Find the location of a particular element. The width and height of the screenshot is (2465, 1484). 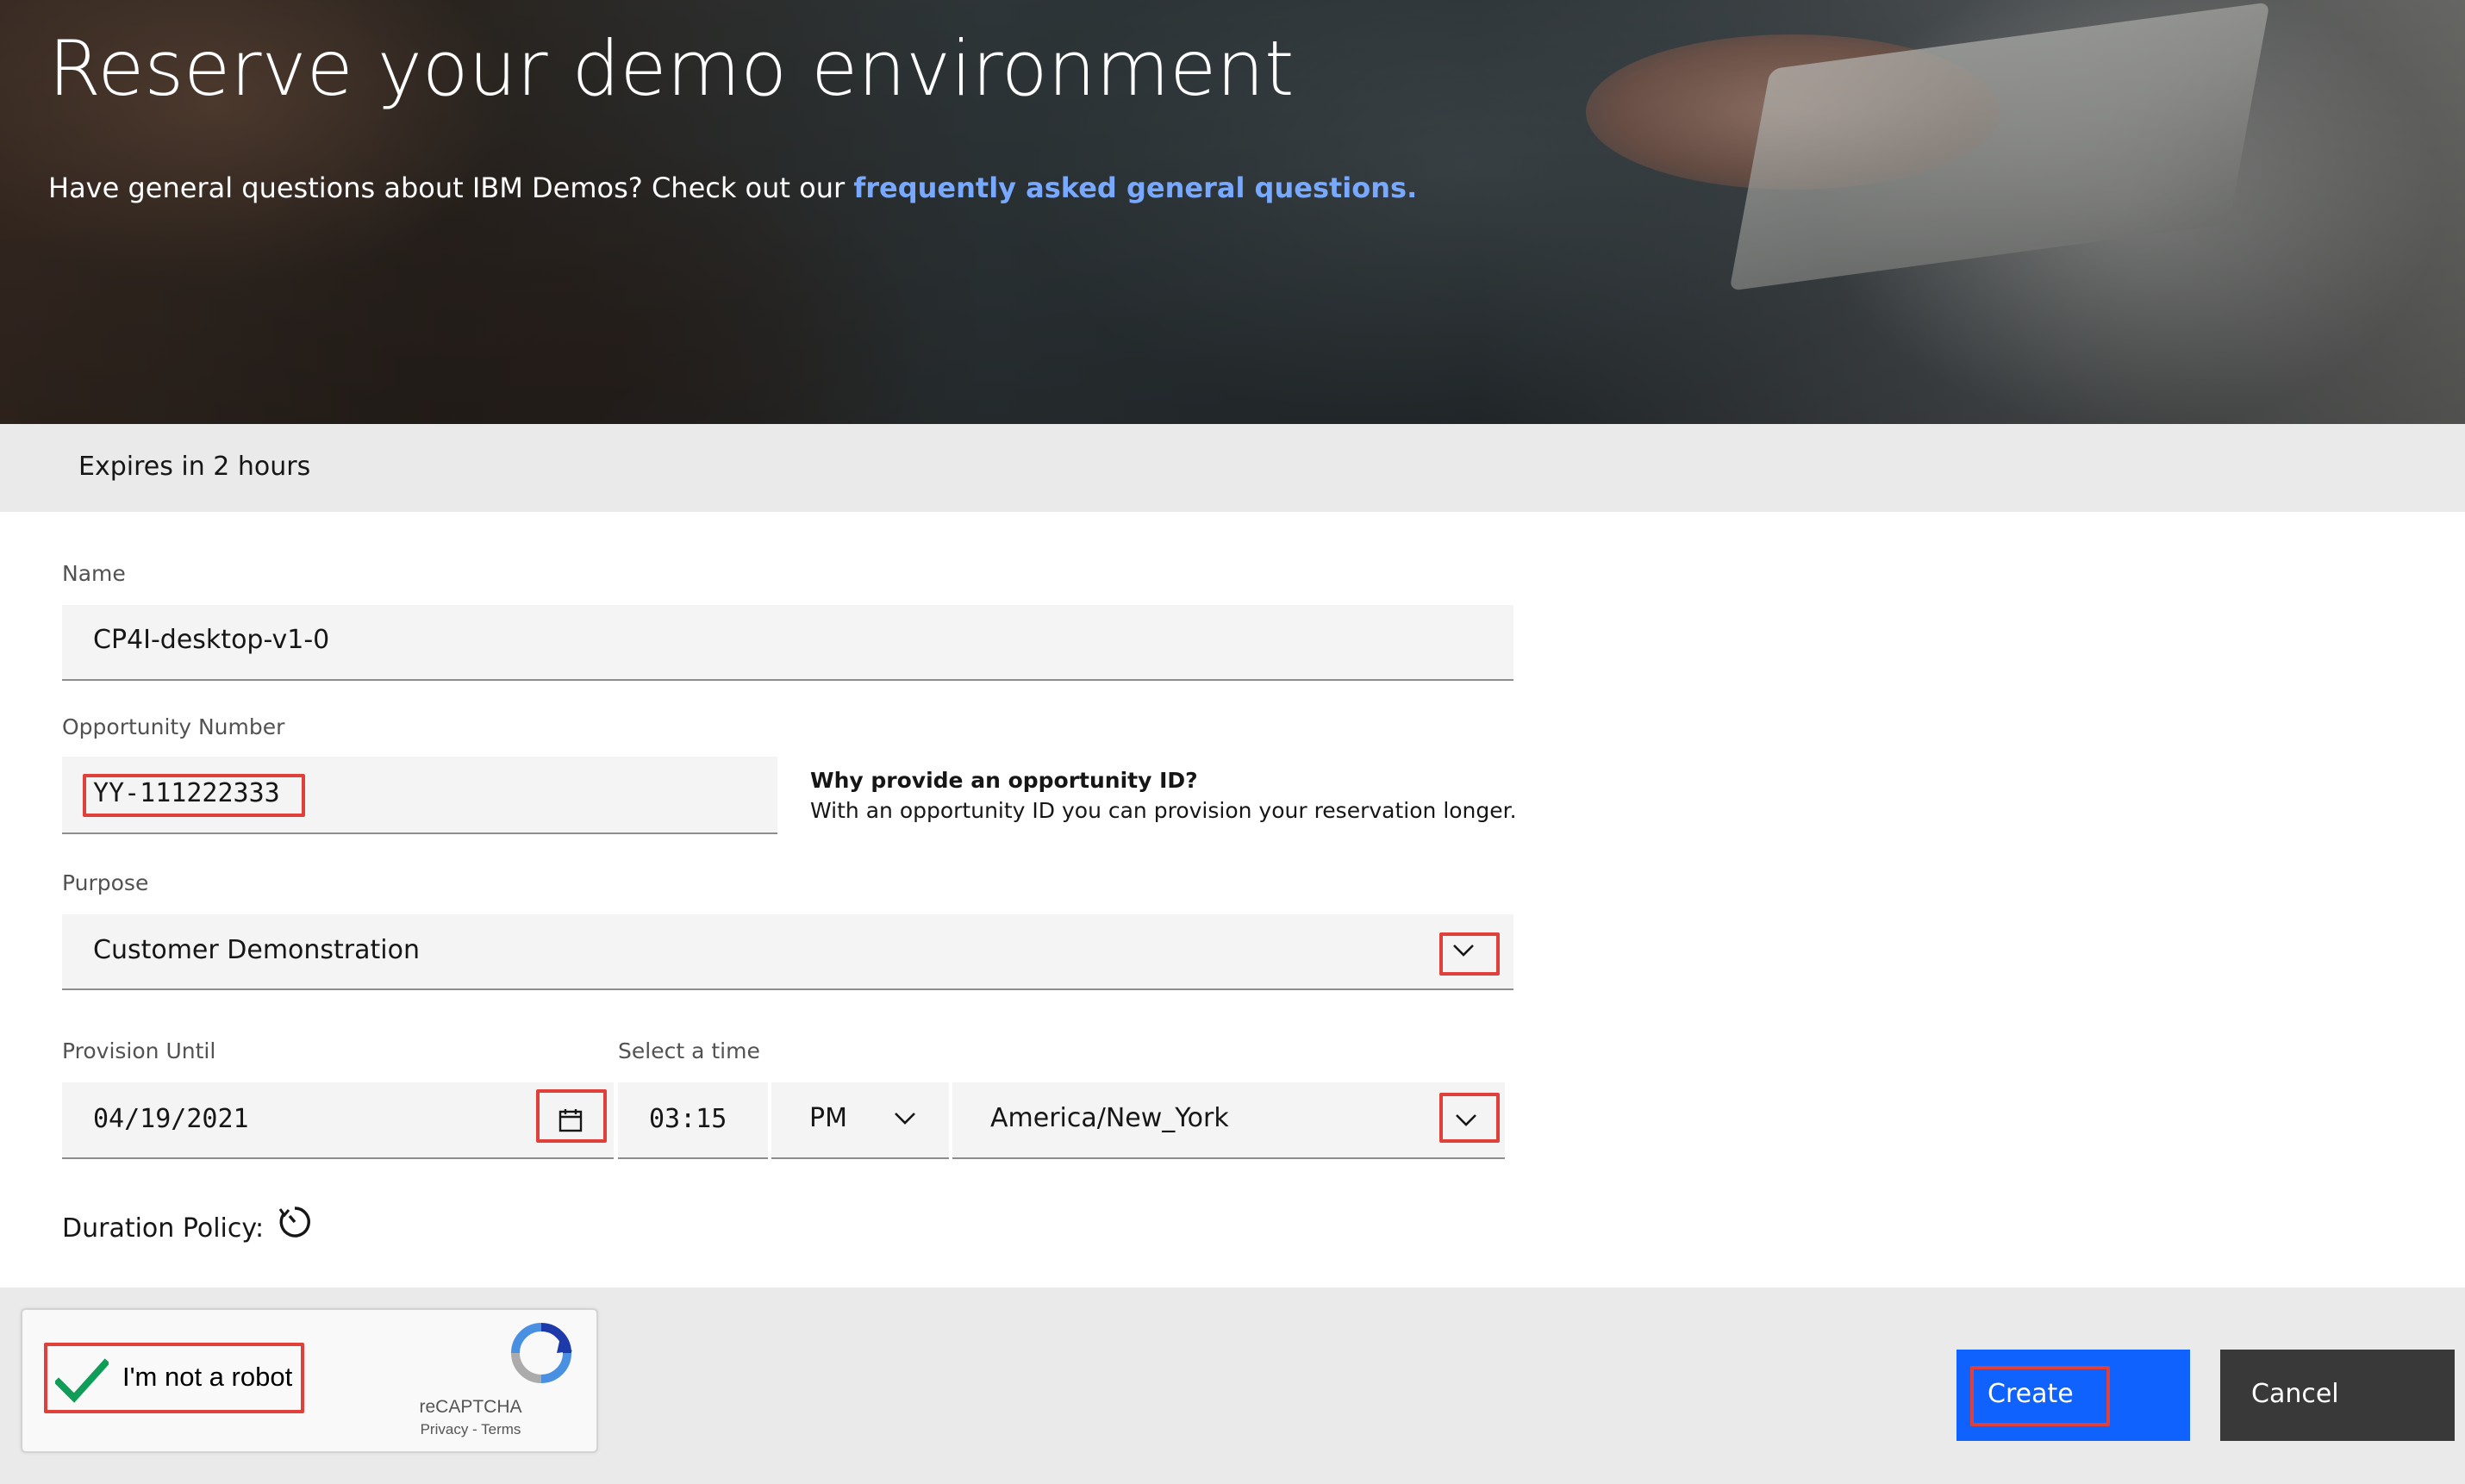

provision-date-input: 04/19/2021 is located at coordinates (338, 1121).